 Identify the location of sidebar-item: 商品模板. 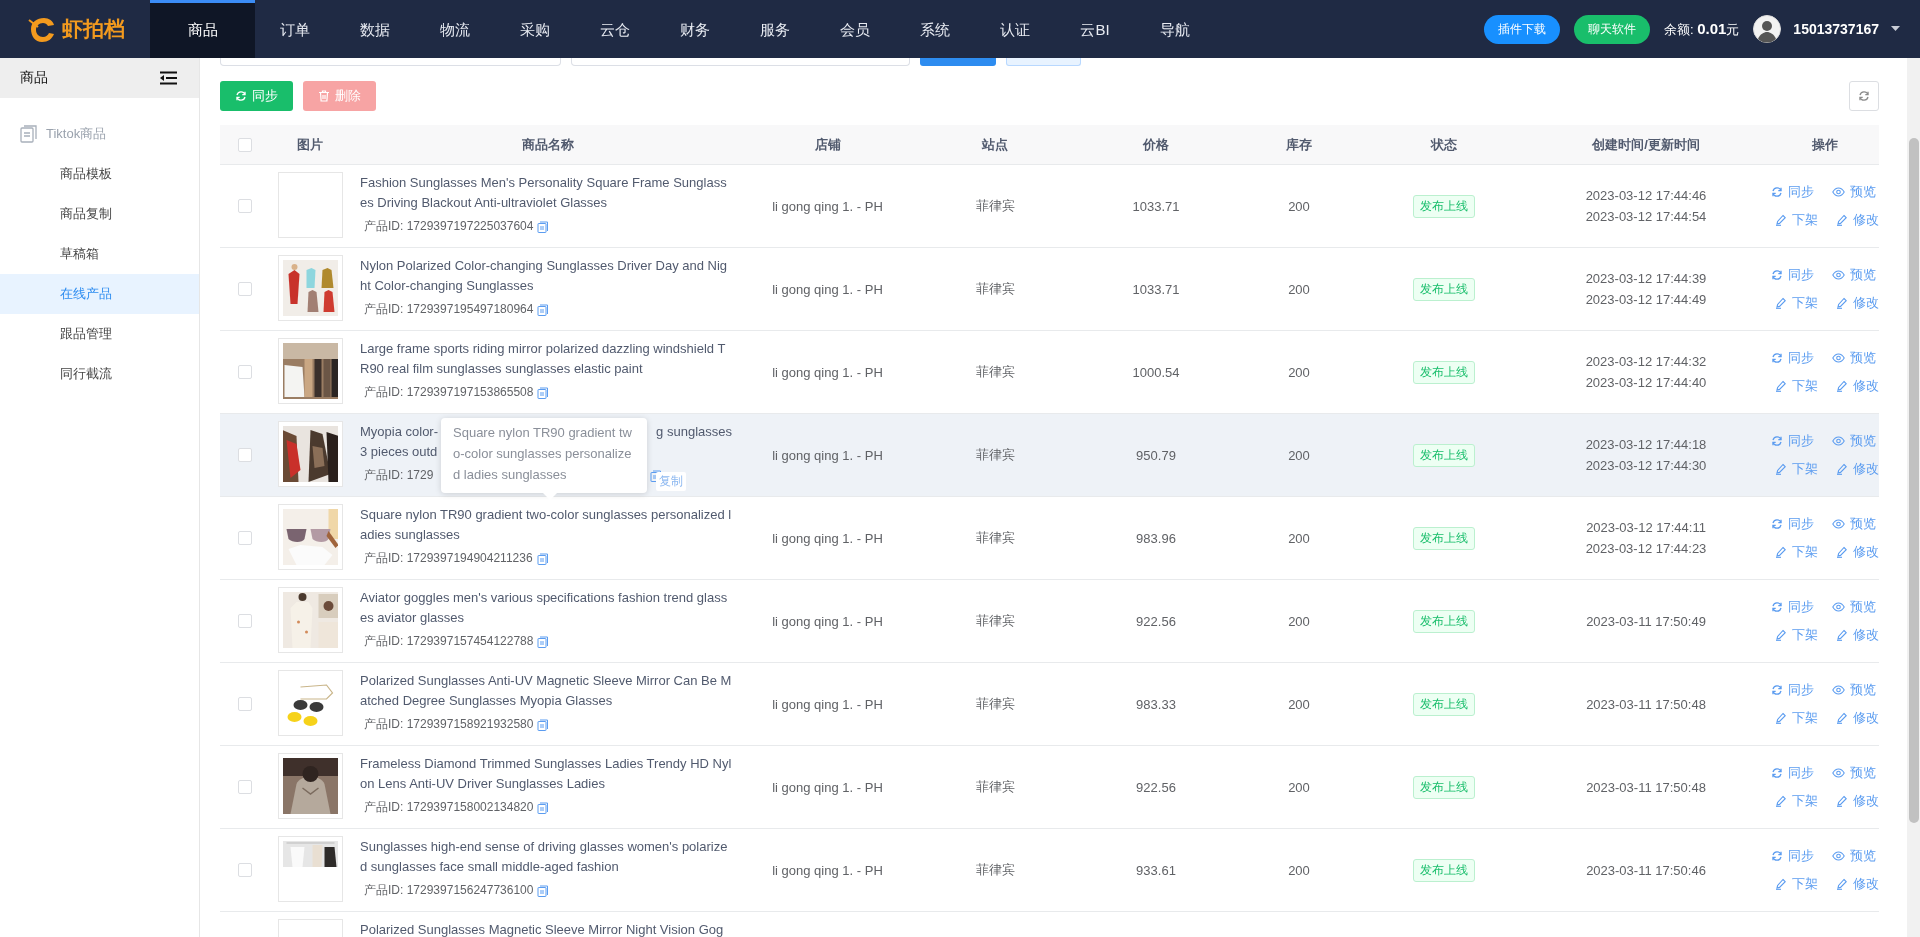
(99, 174).